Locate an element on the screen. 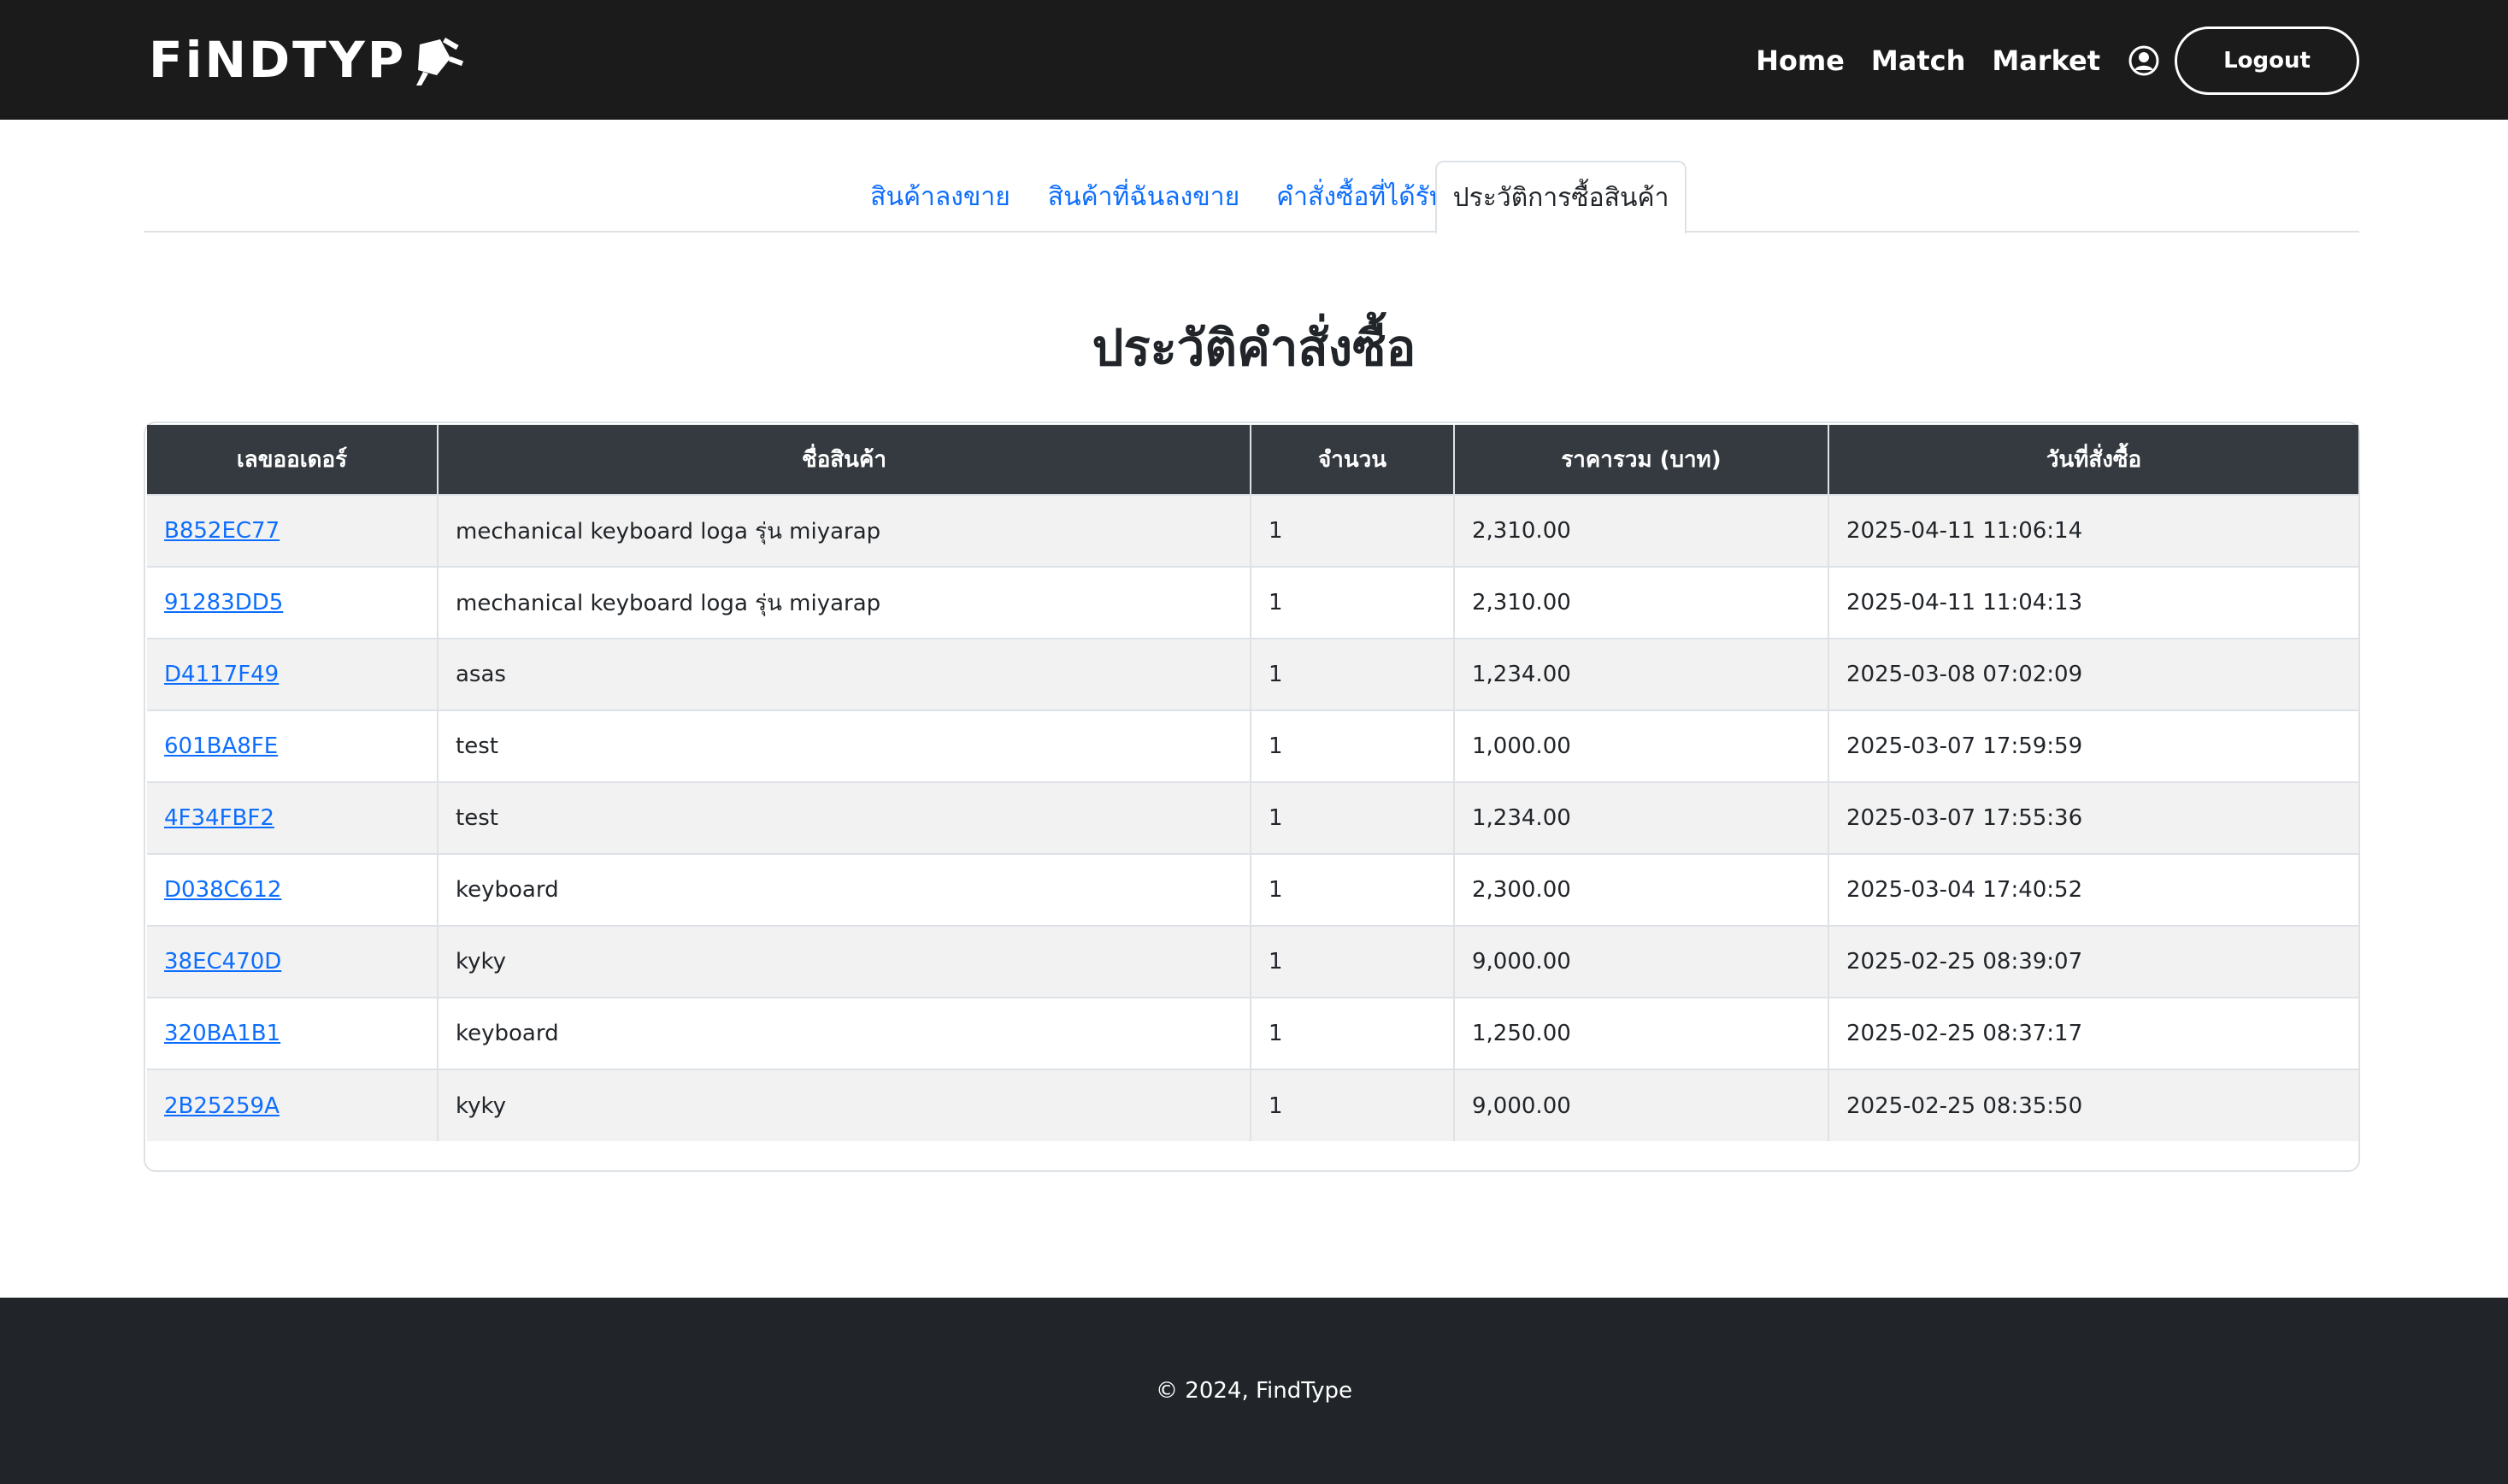  order-id-link: 320BA1B1 is located at coordinates (222, 1033).